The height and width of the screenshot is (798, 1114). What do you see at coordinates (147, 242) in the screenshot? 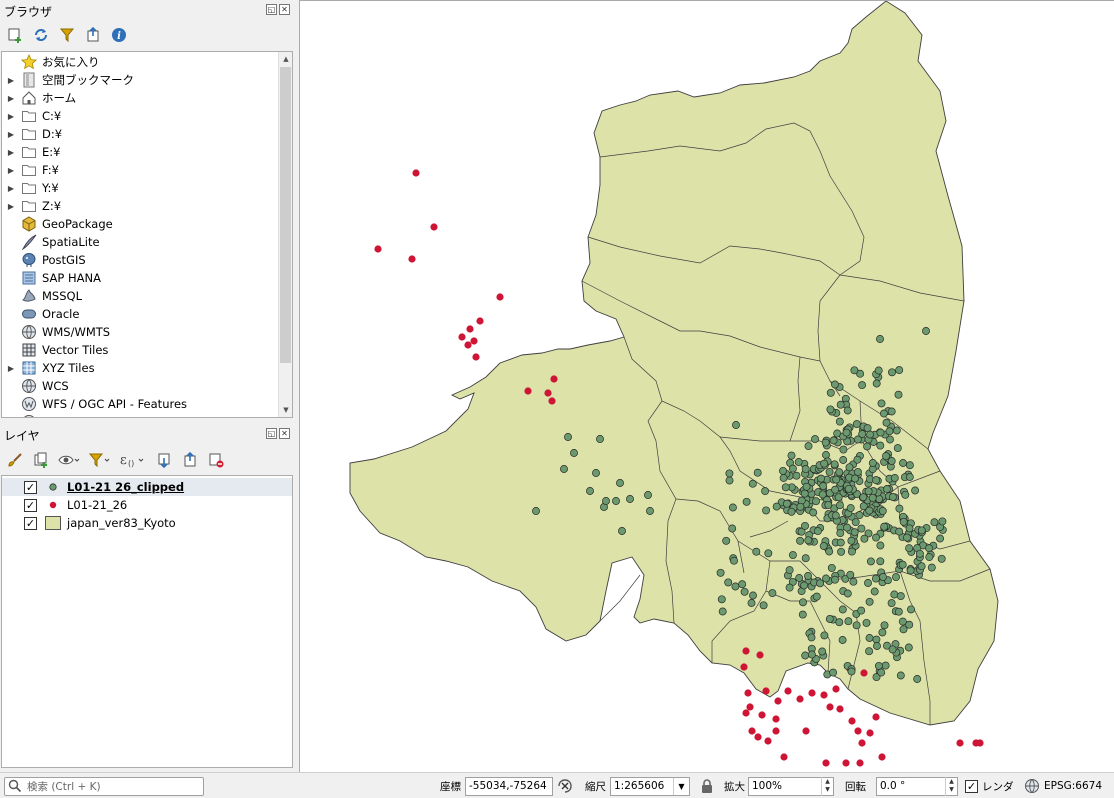
I see `browser-item: SpatiaLite` at bounding box center [147, 242].